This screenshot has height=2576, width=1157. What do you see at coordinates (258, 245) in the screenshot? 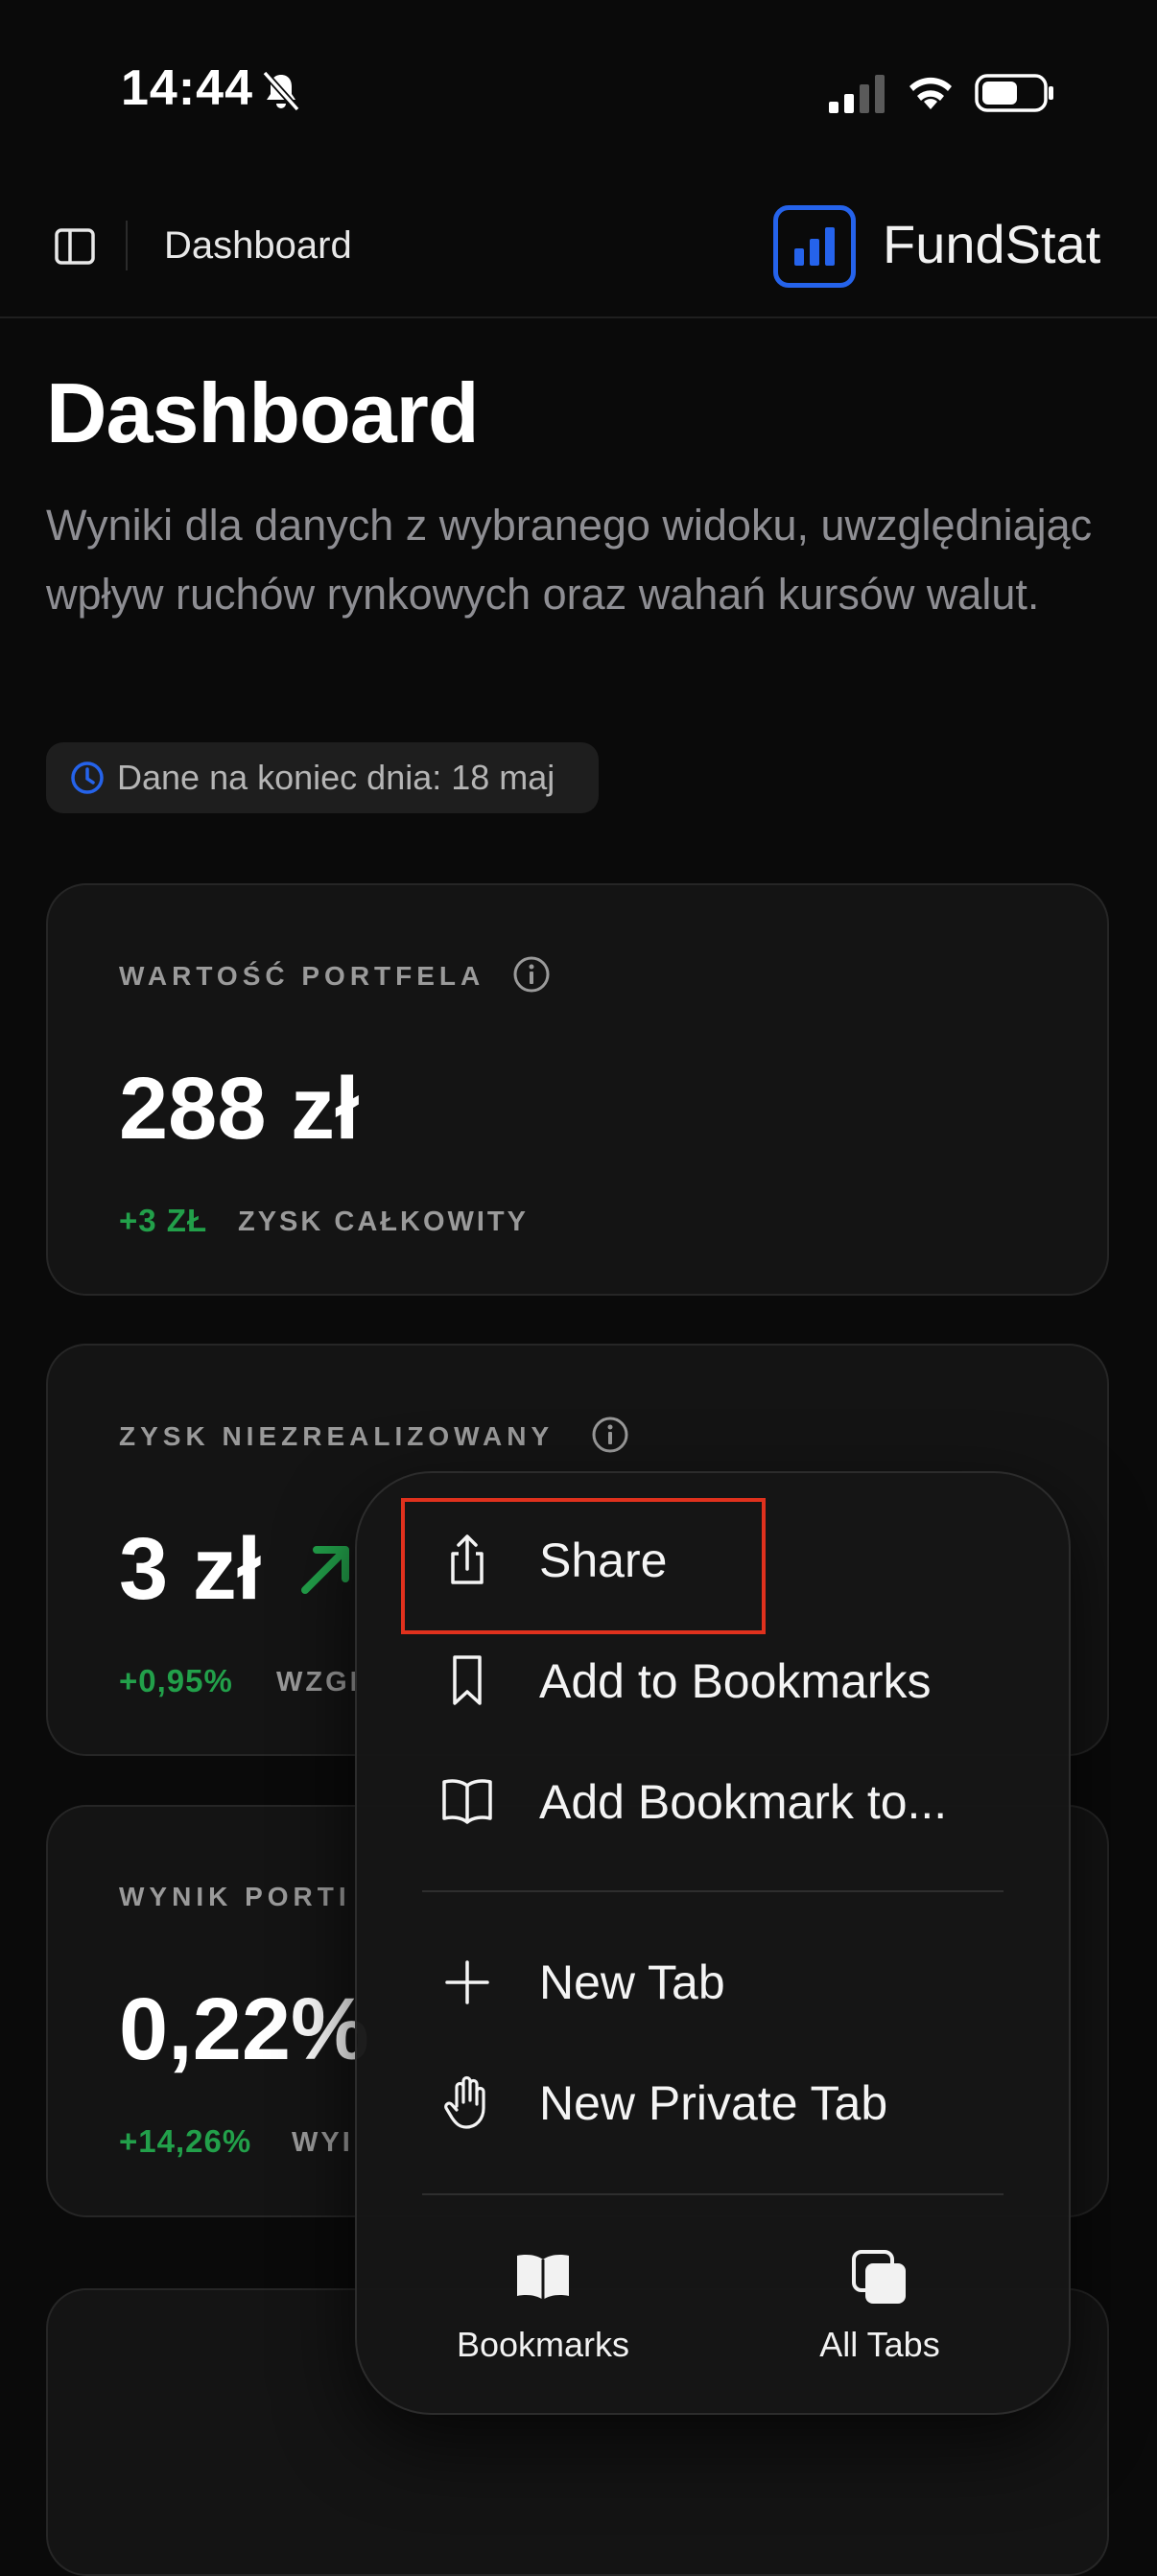
I see `breadcrumb-title: Dashboard` at bounding box center [258, 245].